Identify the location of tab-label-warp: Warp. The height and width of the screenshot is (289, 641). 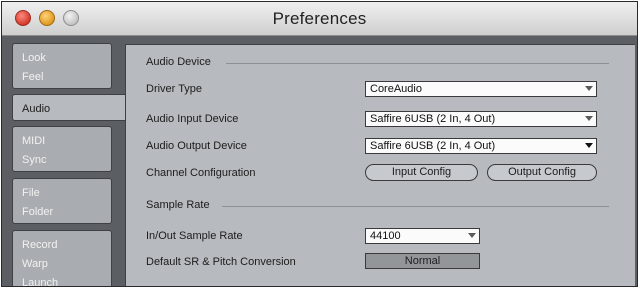
(35, 264).